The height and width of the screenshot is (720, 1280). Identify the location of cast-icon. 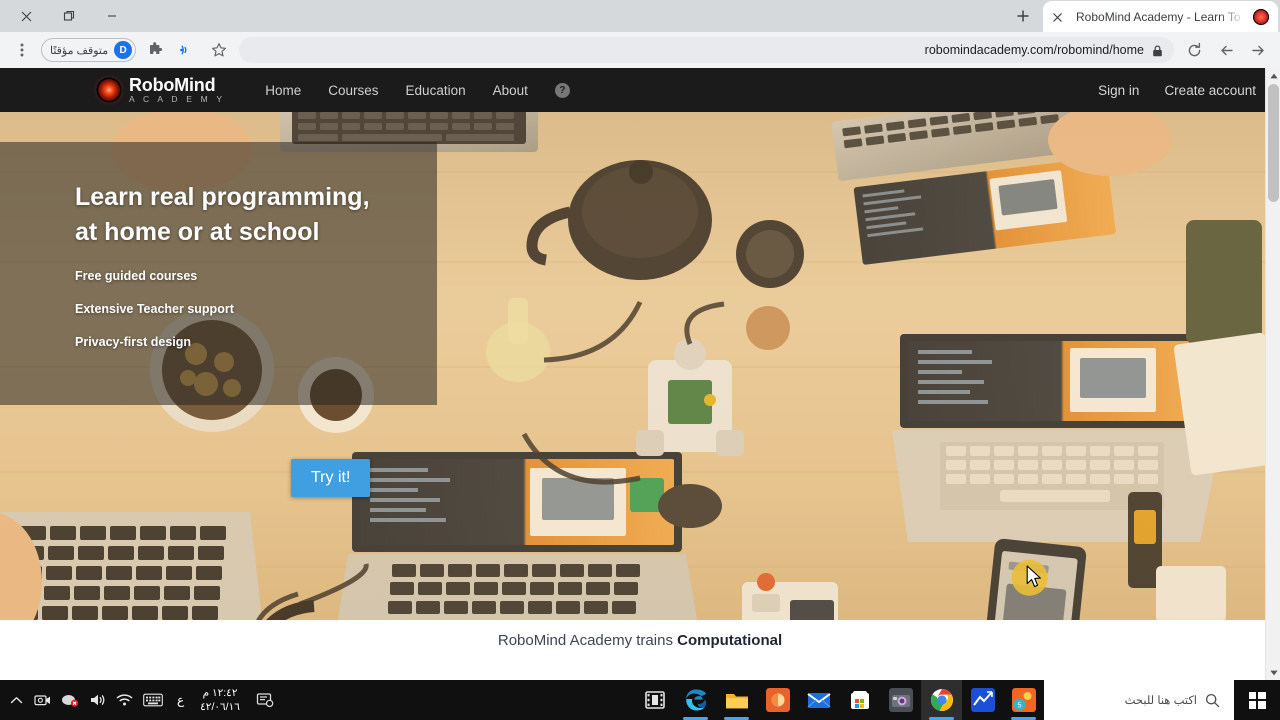
(187, 50).